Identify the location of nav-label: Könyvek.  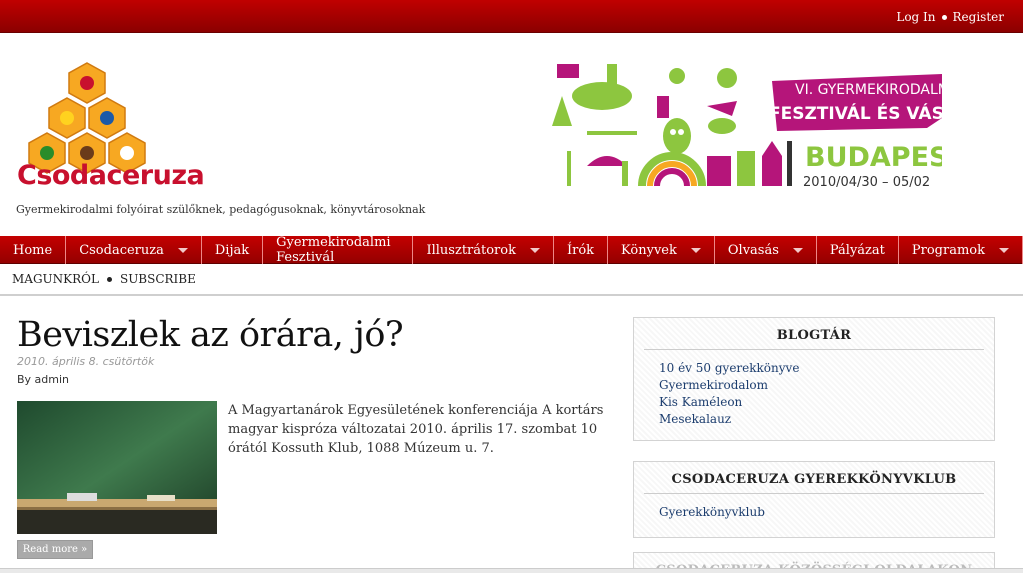
(649, 250).